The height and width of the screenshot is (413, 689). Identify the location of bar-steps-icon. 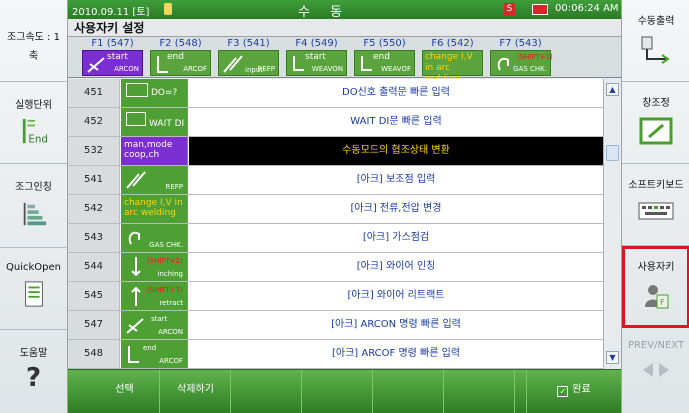
(34, 214).